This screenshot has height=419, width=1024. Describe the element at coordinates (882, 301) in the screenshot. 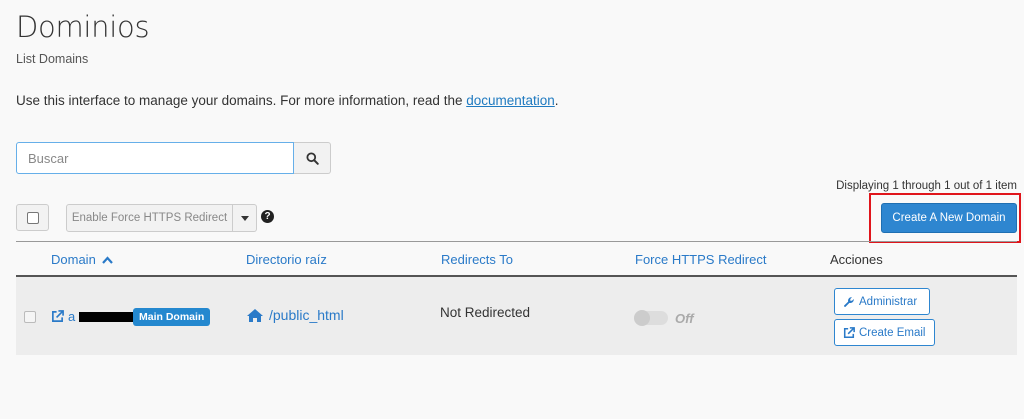

I see `administrar-button: Administrar` at that location.